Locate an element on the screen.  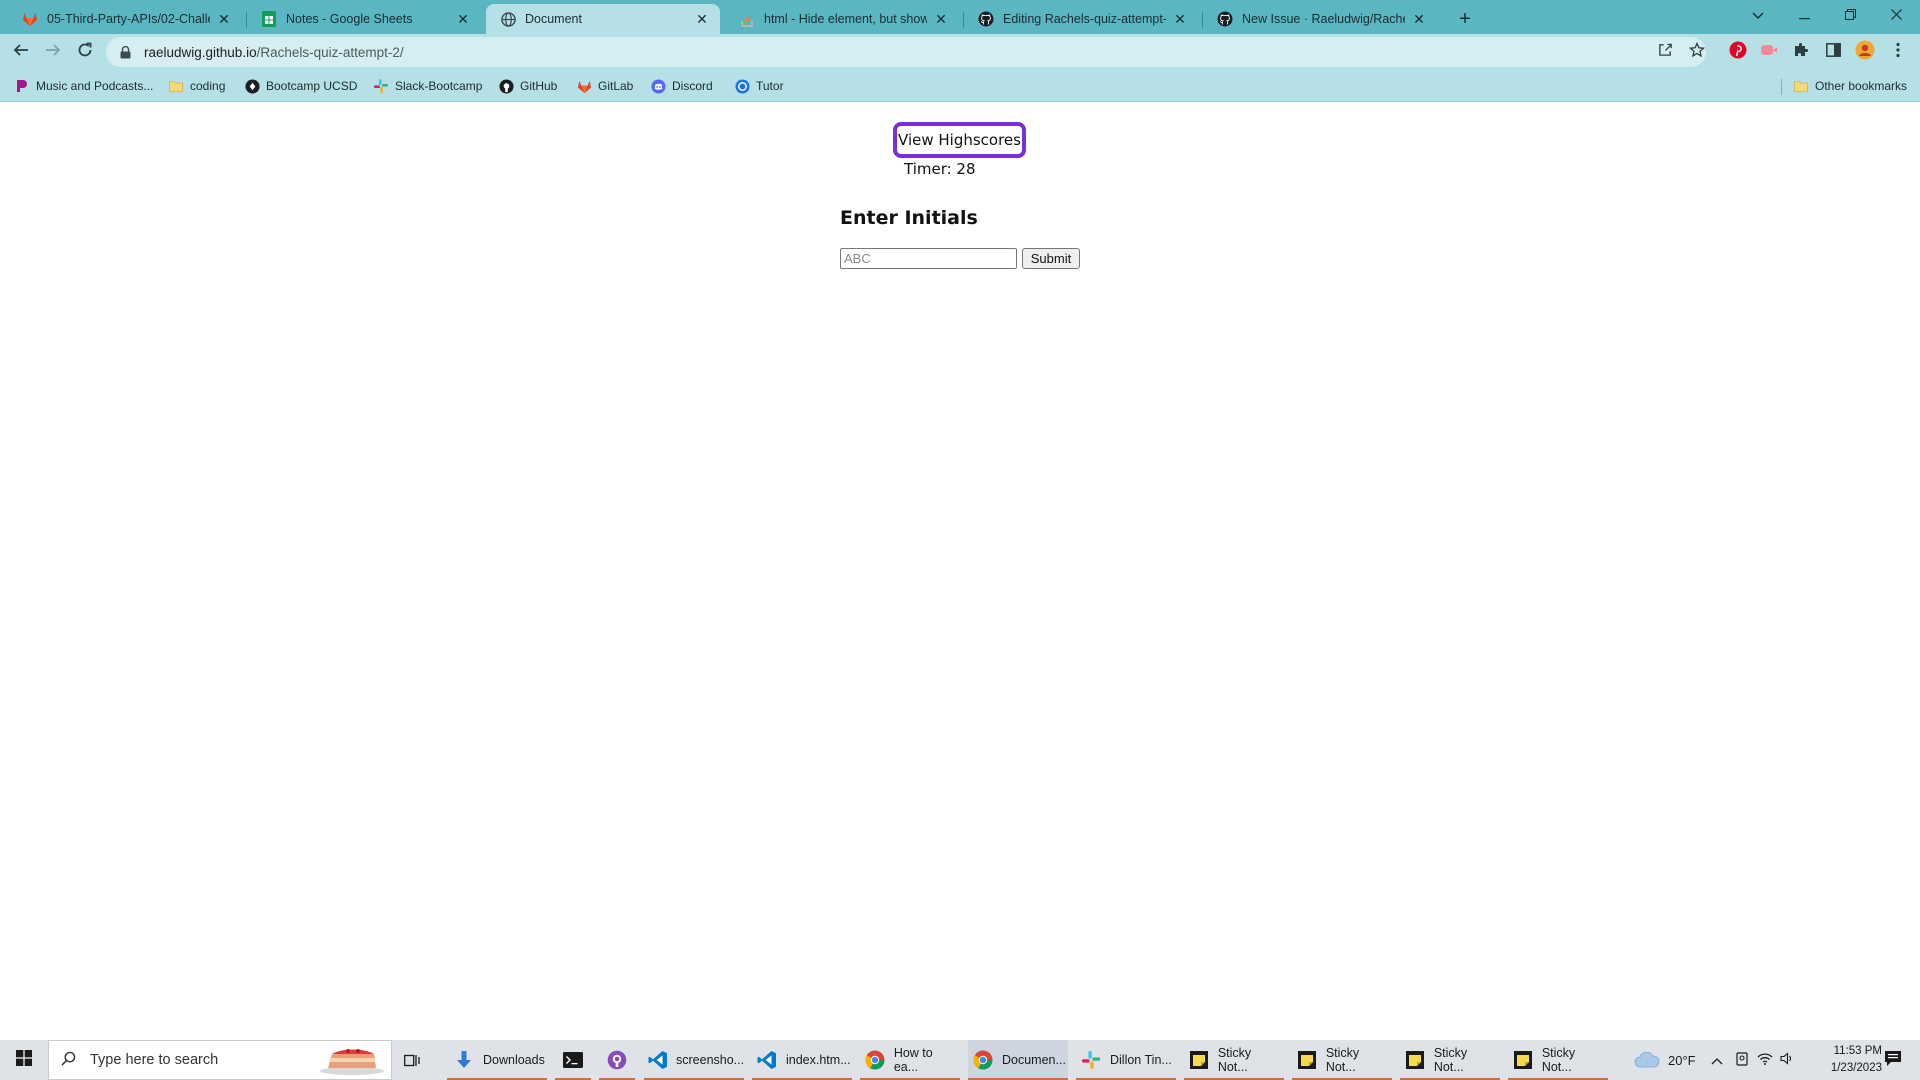
tab-gitlab-challenge: 05-Third-Party-APIs/02-Challenge ✕ is located at coordinates (125, 19).